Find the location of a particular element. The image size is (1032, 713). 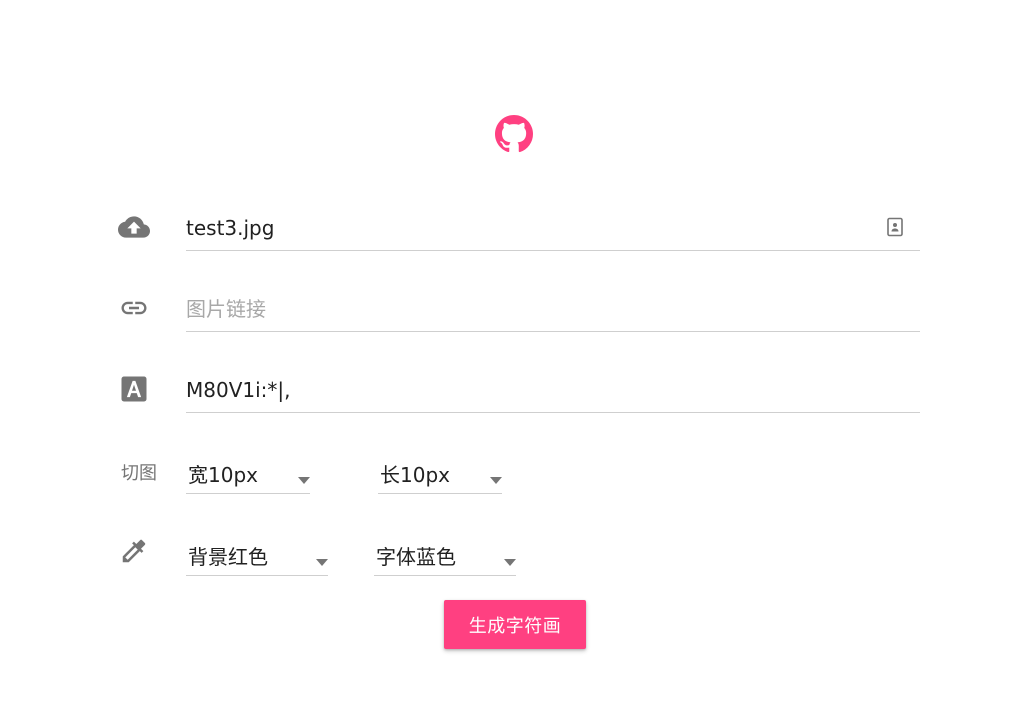

link-icon is located at coordinates (134, 308).